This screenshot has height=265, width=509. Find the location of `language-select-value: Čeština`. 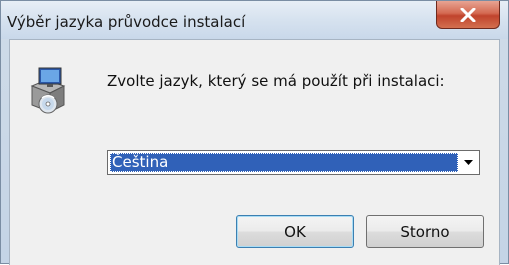

language-select-value: Čeština is located at coordinates (284, 162).